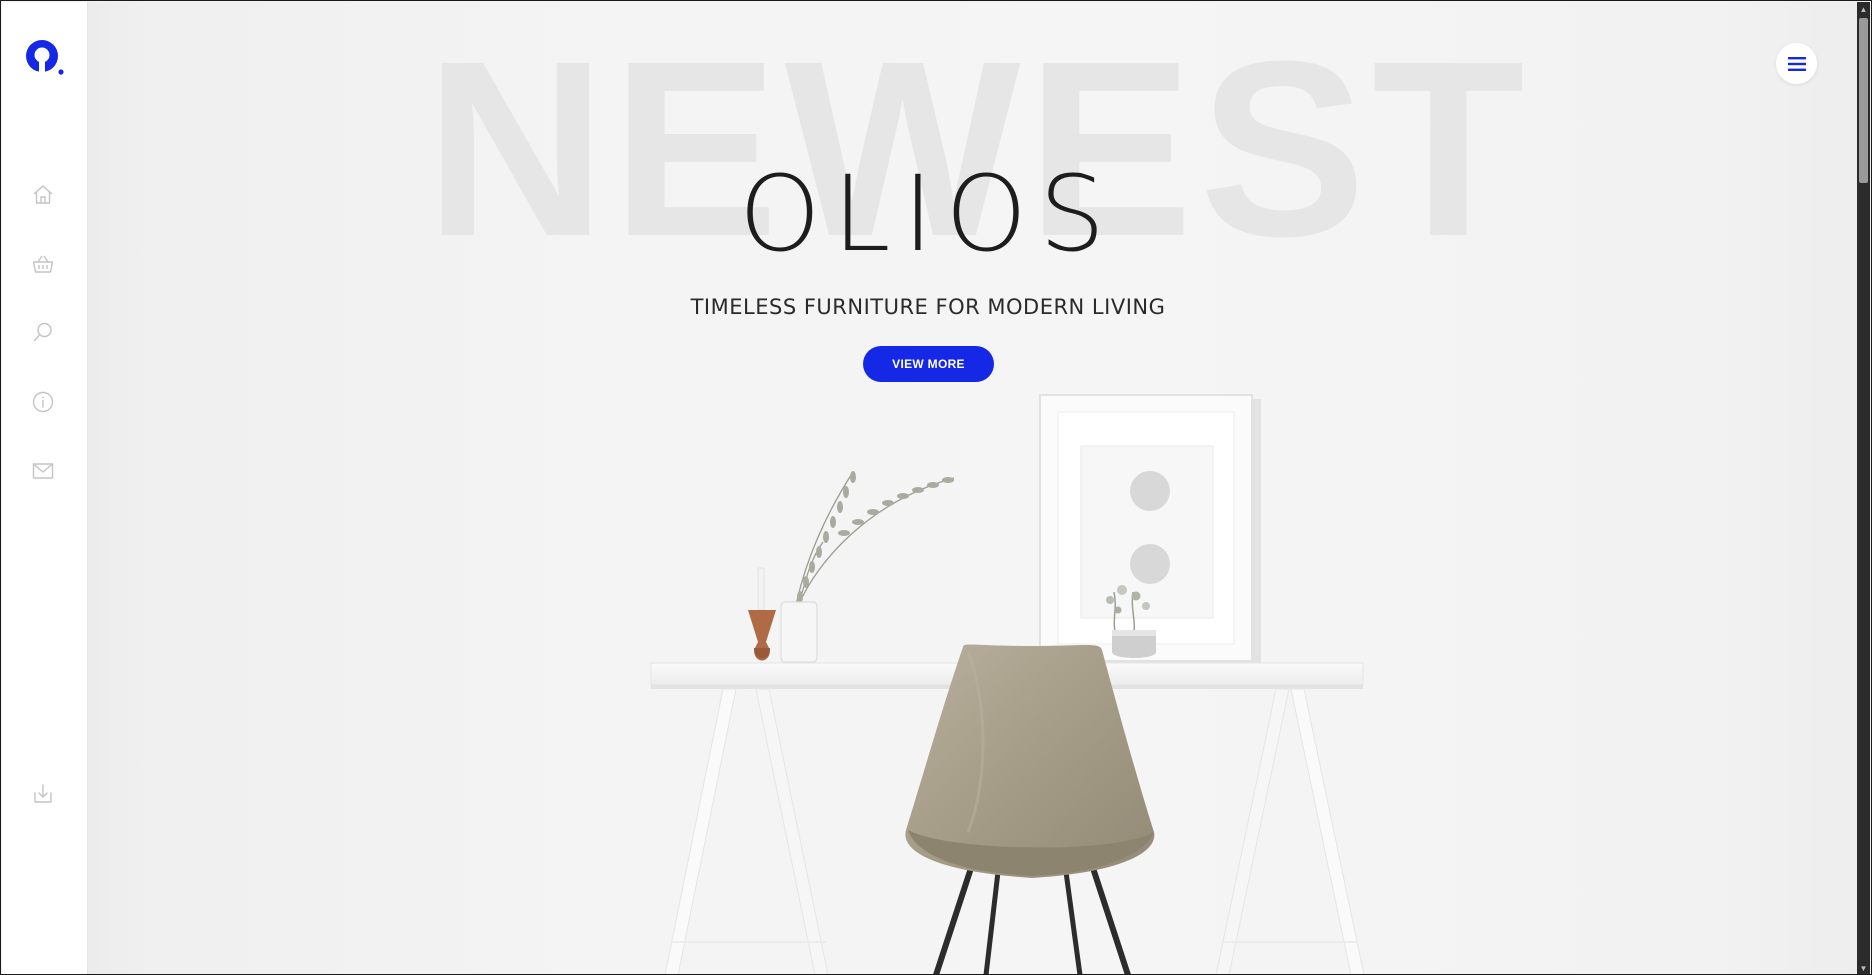  Describe the element at coordinates (44, 58) in the screenshot. I see `olios-logo` at that location.